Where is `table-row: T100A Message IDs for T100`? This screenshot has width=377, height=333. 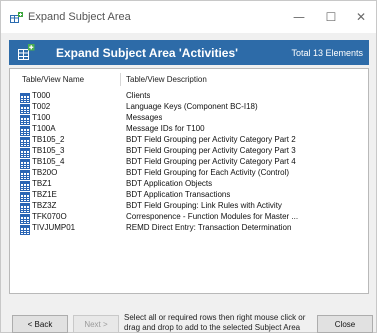
table-row: T100A Message IDs for T100 is located at coordinates (188, 129).